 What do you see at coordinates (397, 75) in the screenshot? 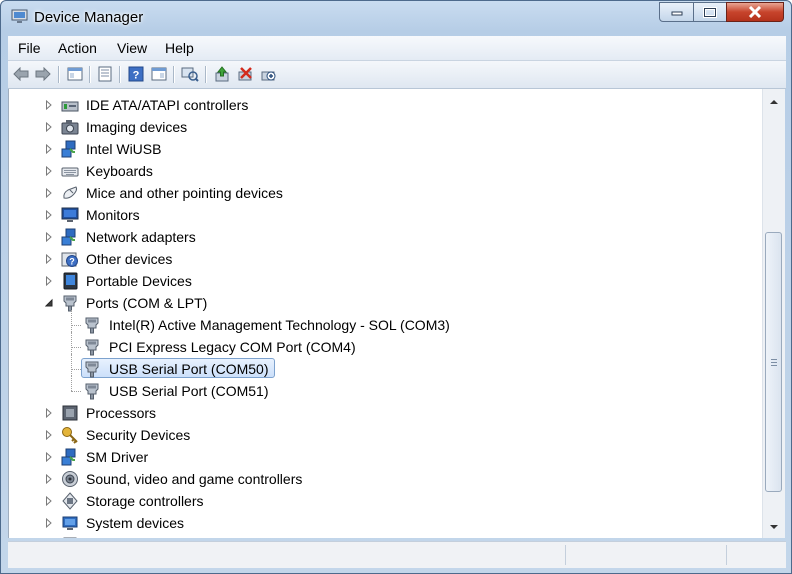
I see `toolbar: ?` at bounding box center [397, 75].